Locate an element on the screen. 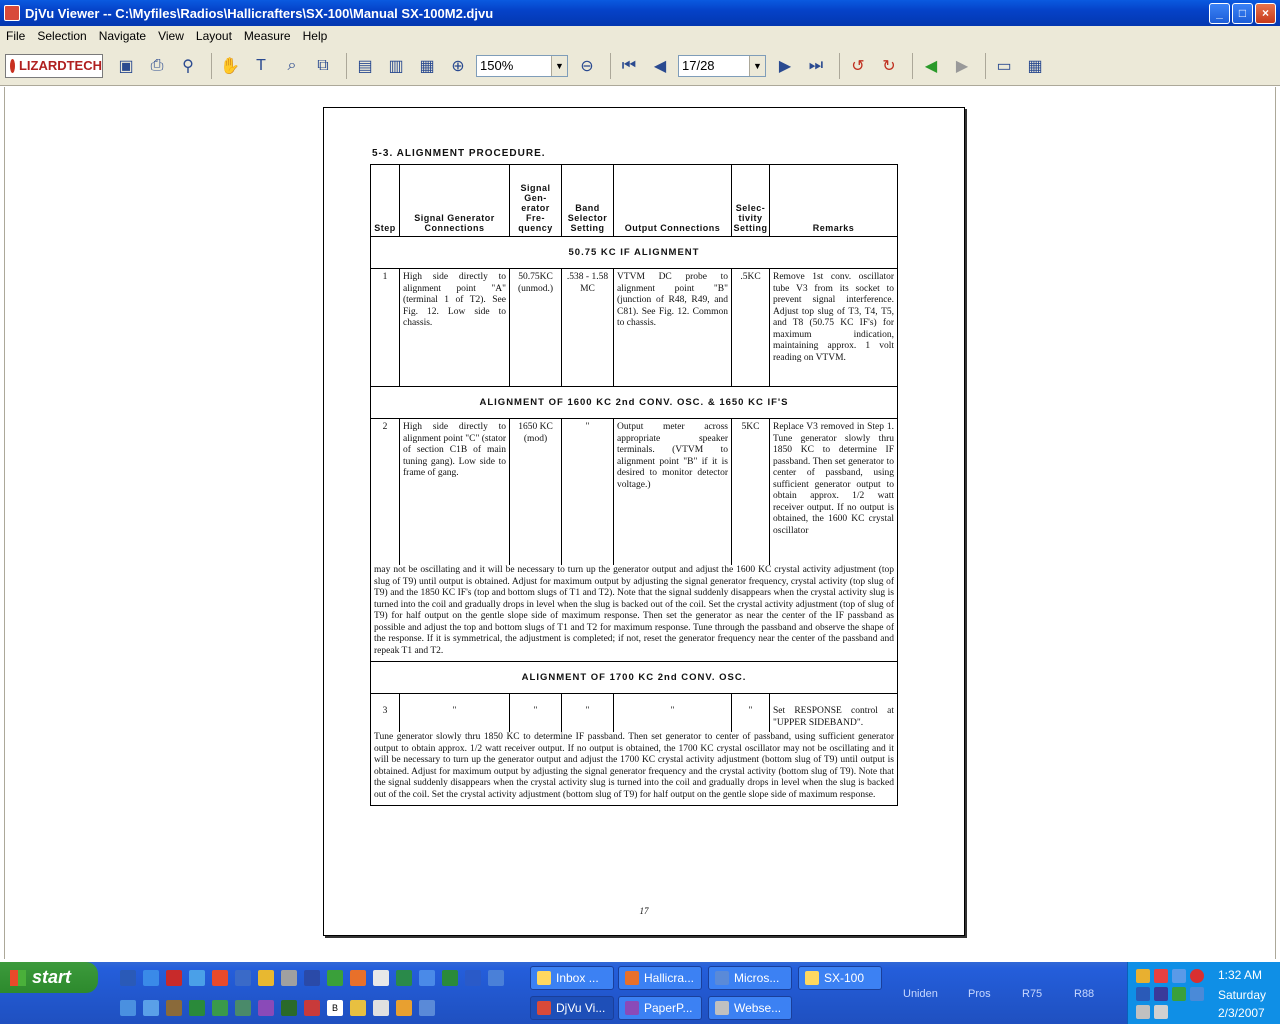  page-combo: ▼ is located at coordinates (722, 65).